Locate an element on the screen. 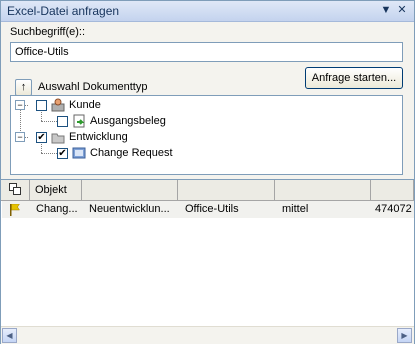  dropdown-arrow-icon: ▼ is located at coordinates (386, 10).